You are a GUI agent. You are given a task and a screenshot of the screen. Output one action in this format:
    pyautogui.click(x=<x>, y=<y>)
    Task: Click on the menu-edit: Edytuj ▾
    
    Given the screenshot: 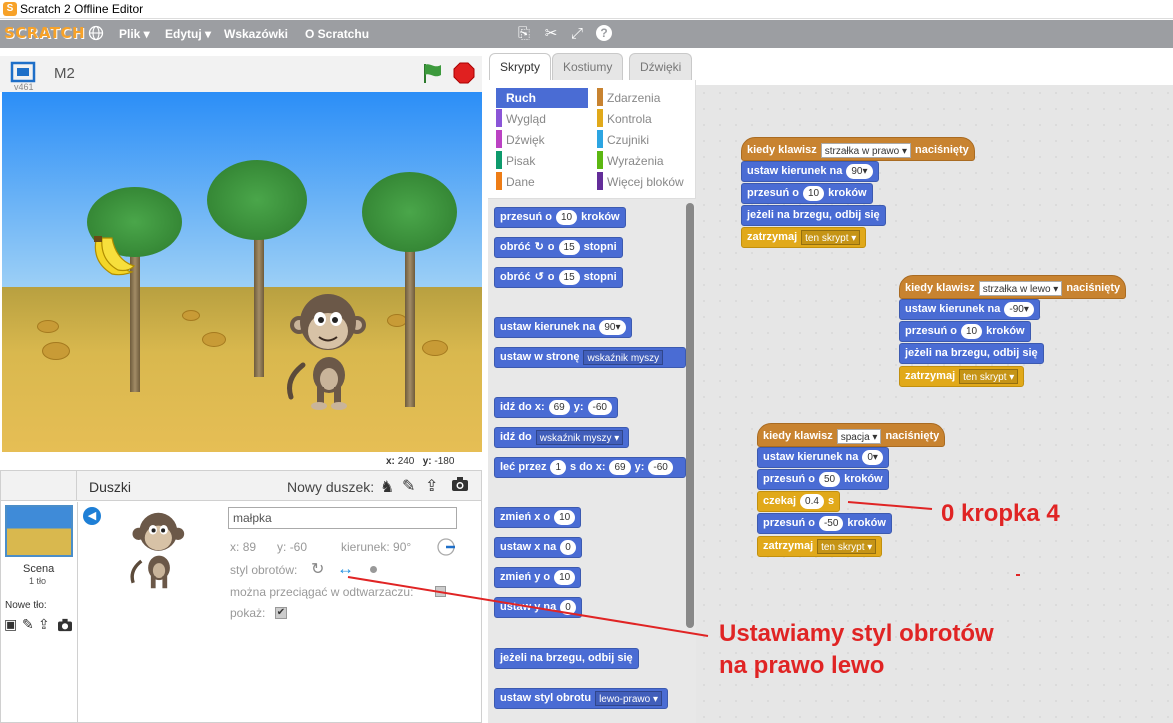 What is the action you would take?
    pyautogui.click(x=188, y=34)
    